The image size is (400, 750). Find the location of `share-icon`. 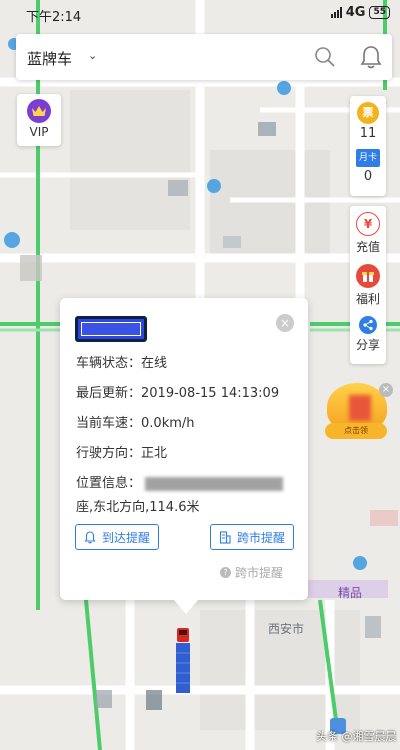

share-icon is located at coordinates (368, 325).